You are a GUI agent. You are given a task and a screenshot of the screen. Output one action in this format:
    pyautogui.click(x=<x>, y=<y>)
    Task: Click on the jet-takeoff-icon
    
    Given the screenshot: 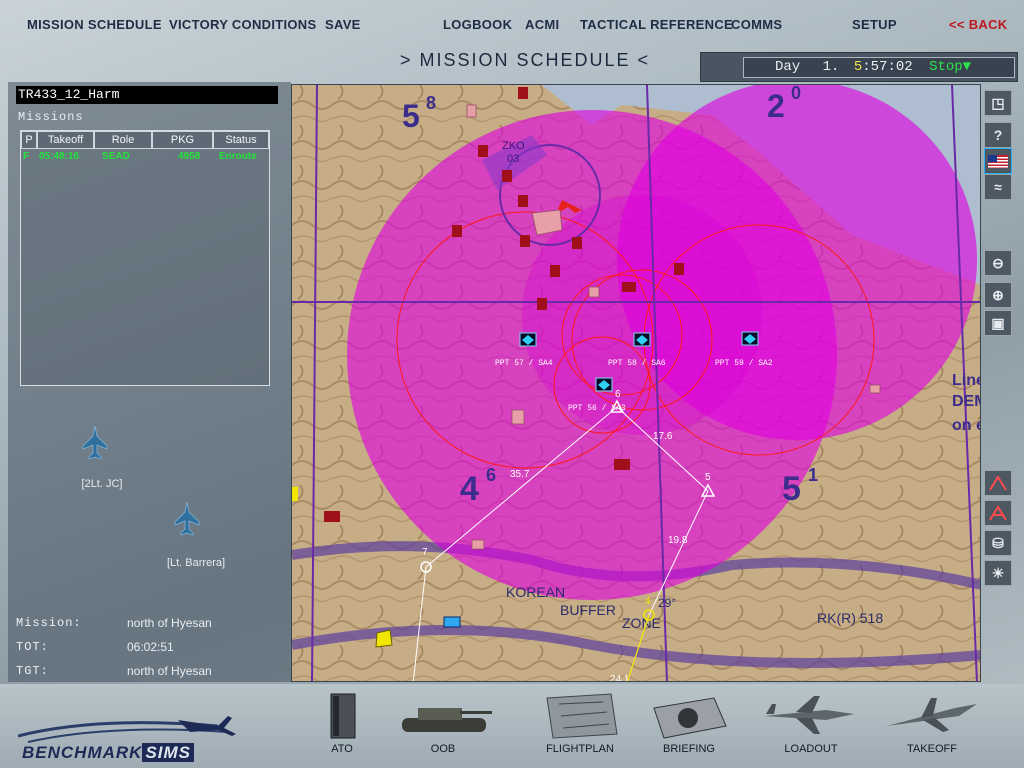 What is the action you would take?
    pyautogui.click(x=932, y=715)
    